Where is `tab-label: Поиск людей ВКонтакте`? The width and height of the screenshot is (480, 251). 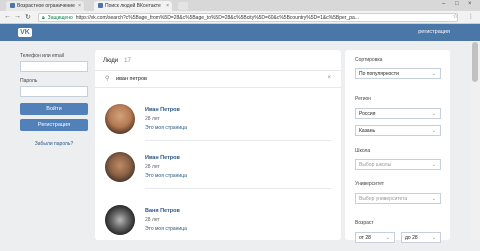
tab-label: Поиск людей ВКонтакте is located at coordinates (133, 6).